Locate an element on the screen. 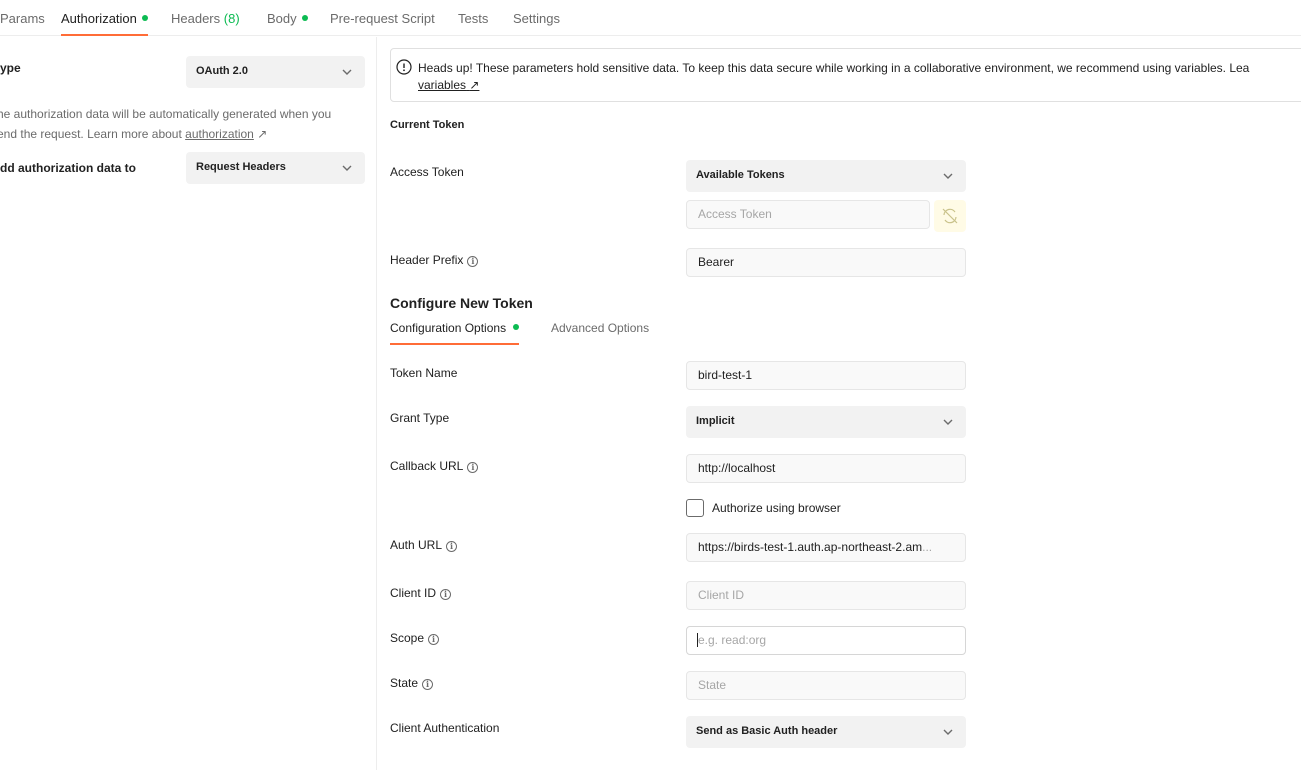 This screenshot has height=770, width=1301. tab-pre-request-script: Pre-request Script is located at coordinates (382, 23).